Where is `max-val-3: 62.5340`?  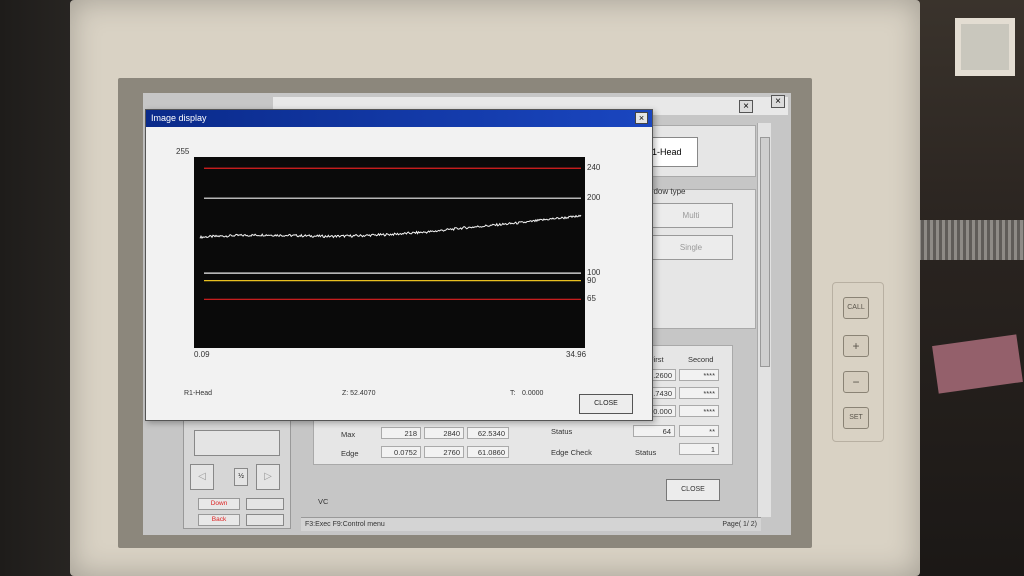
max-val-3: 62.5340 is located at coordinates (488, 433).